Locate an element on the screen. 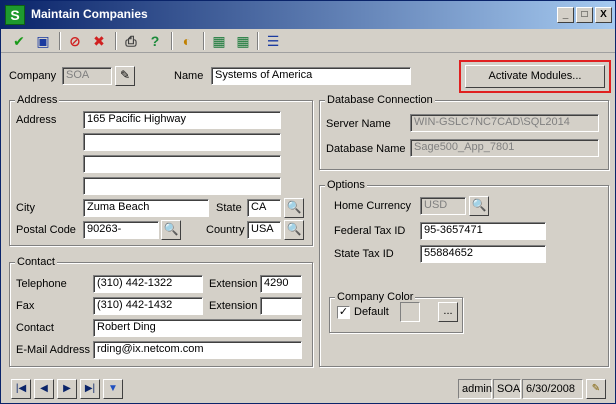  last-record-button: ▶| is located at coordinates (90, 389).